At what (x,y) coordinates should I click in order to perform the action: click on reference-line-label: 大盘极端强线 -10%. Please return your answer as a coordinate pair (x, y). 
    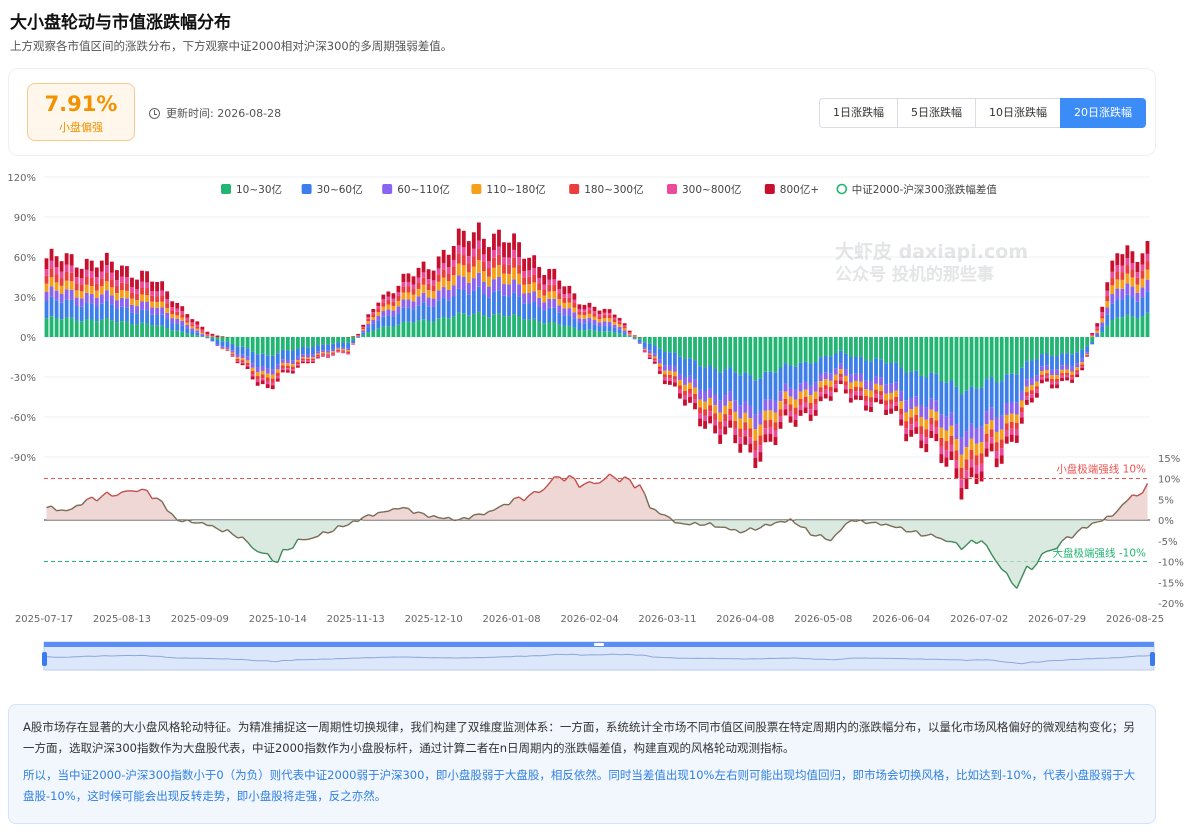
    Looking at the image, I should click on (1099, 553).